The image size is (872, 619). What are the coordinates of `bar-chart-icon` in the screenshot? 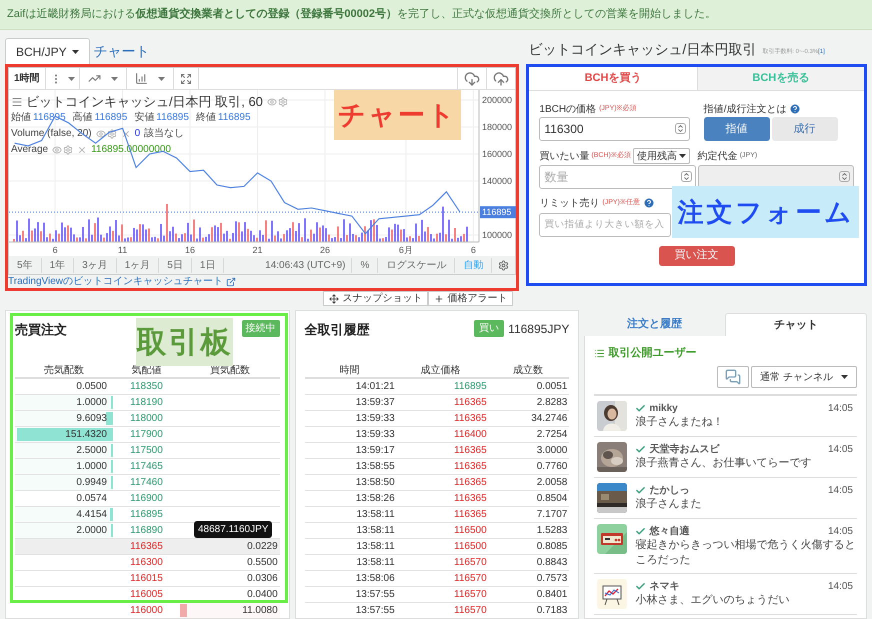 It's located at (141, 78).